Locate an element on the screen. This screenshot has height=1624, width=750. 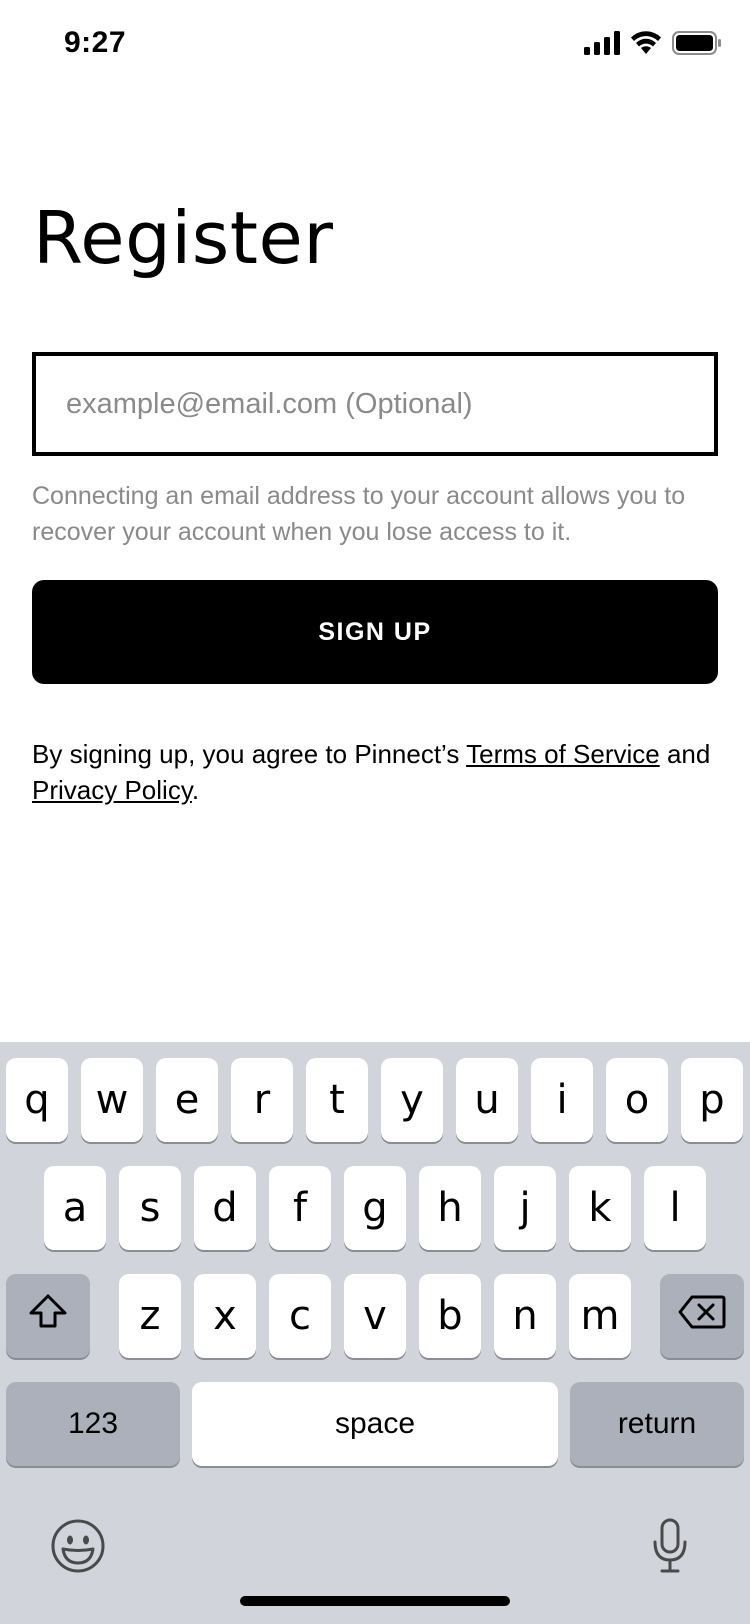
key-x: x is located at coordinates (225, 1316).